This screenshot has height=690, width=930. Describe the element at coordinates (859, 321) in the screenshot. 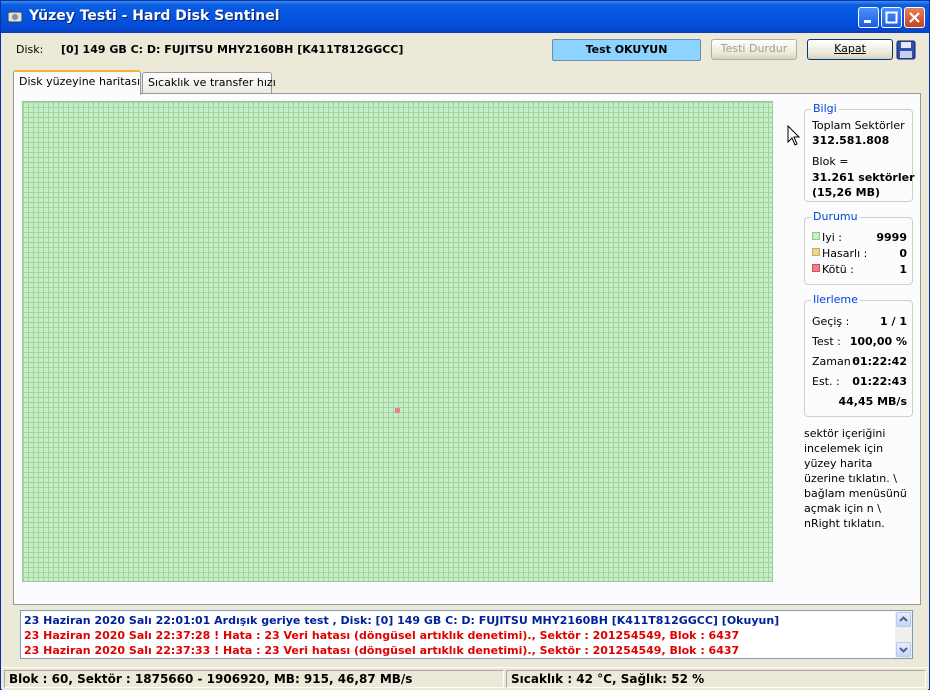

I see `pass-row: Geçiş : 1 / 1` at that location.